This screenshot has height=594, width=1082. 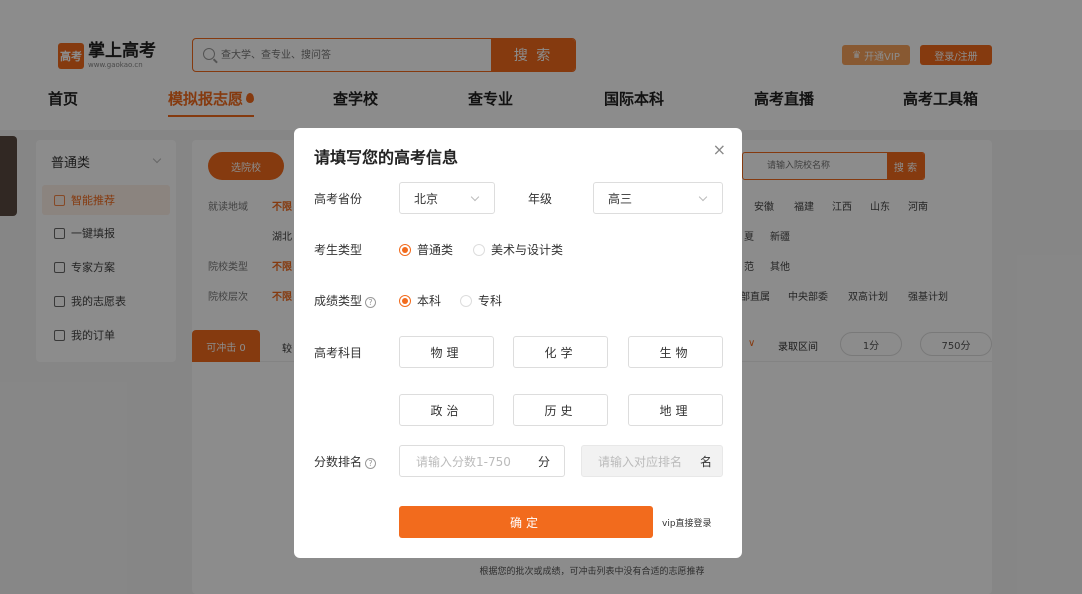 I want to click on grade-label: 年级, so click(x=540, y=199).